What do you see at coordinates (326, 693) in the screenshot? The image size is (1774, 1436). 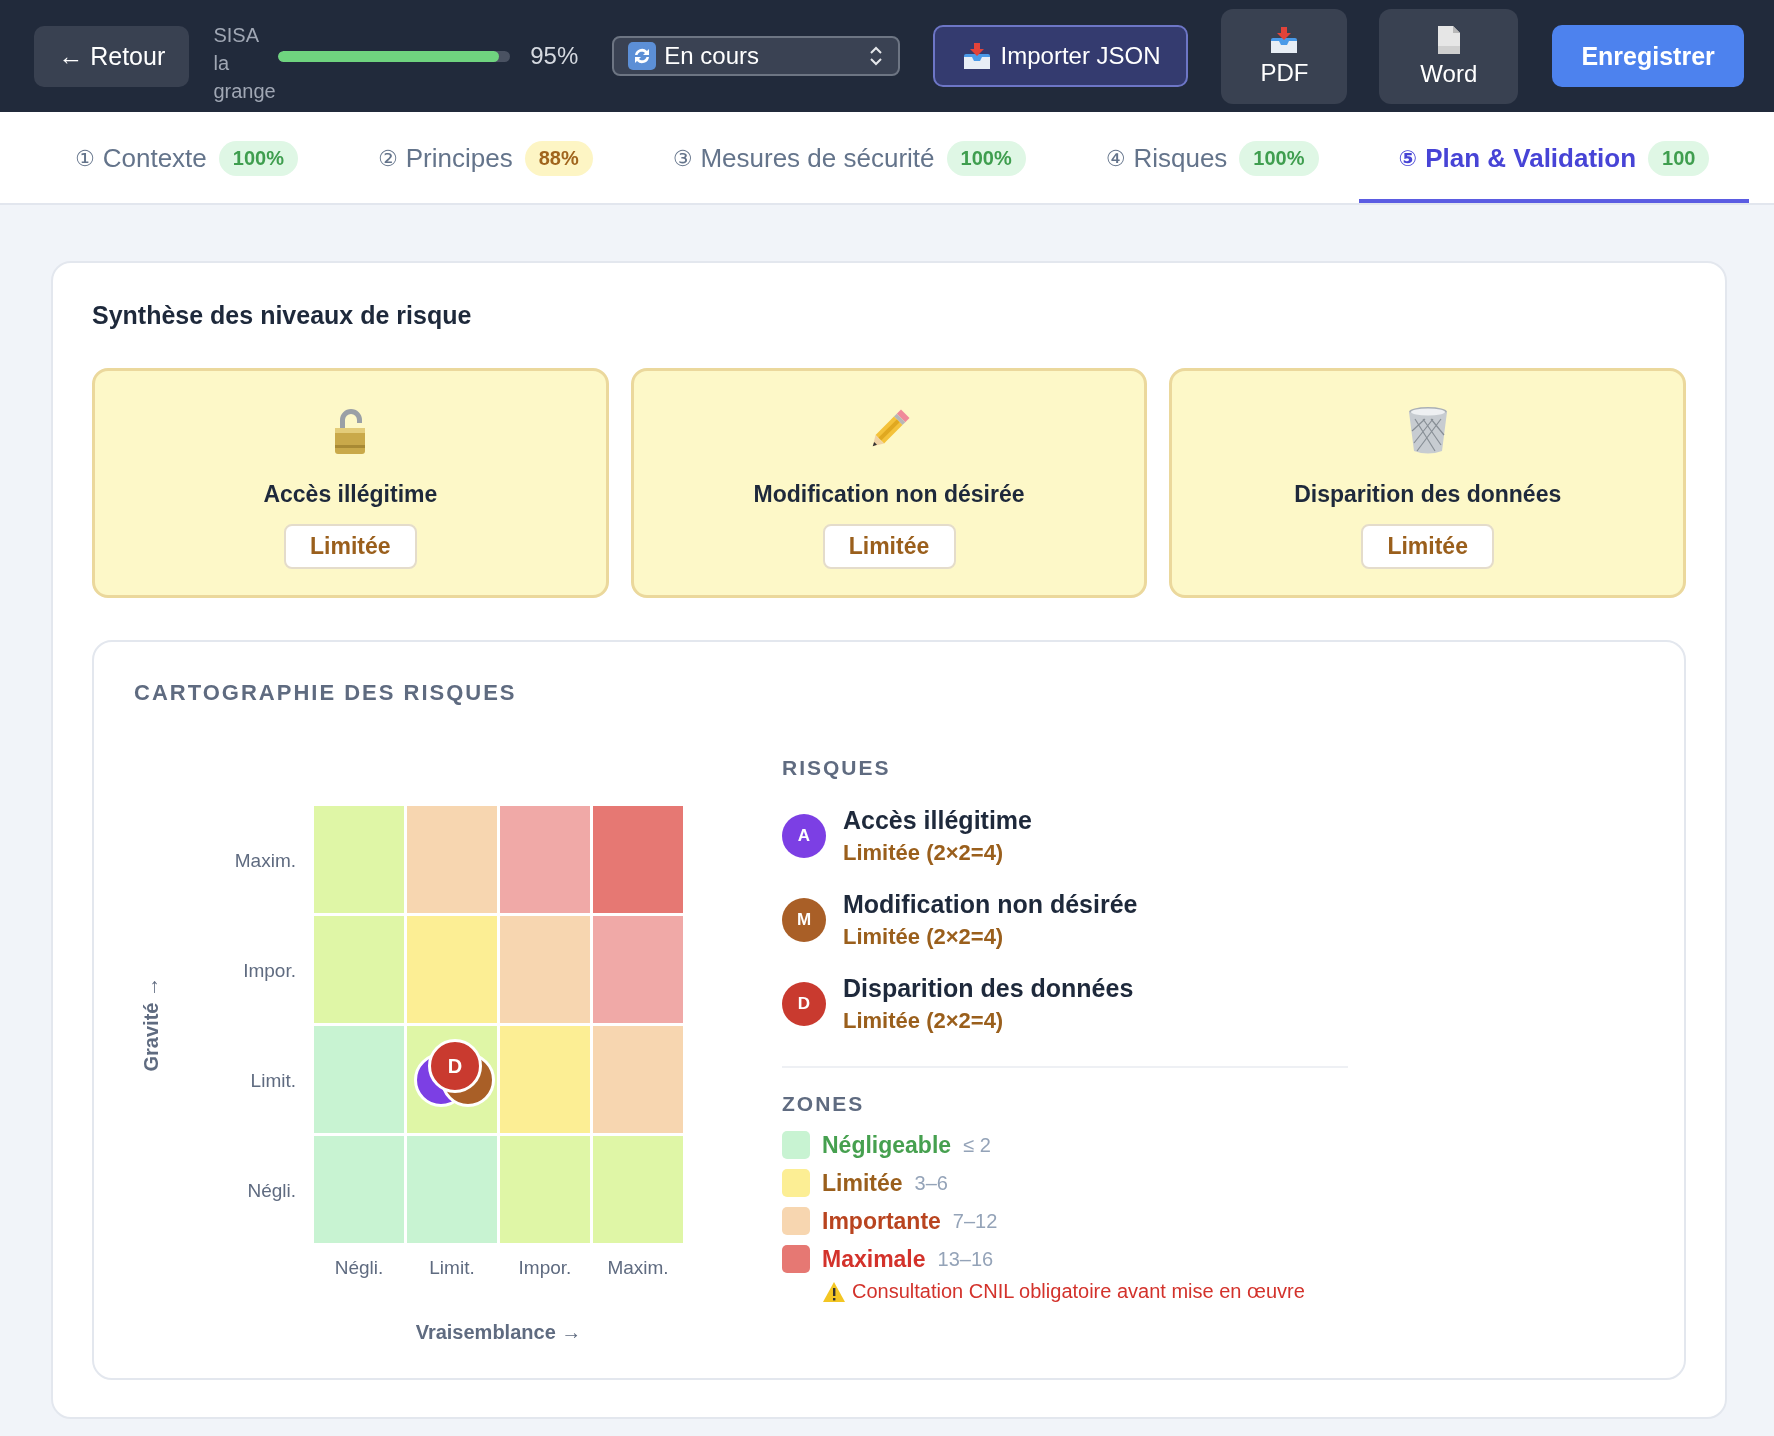 I see `panel-title: CARTOGRAPHIE DES RISQUES` at bounding box center [326, 693].